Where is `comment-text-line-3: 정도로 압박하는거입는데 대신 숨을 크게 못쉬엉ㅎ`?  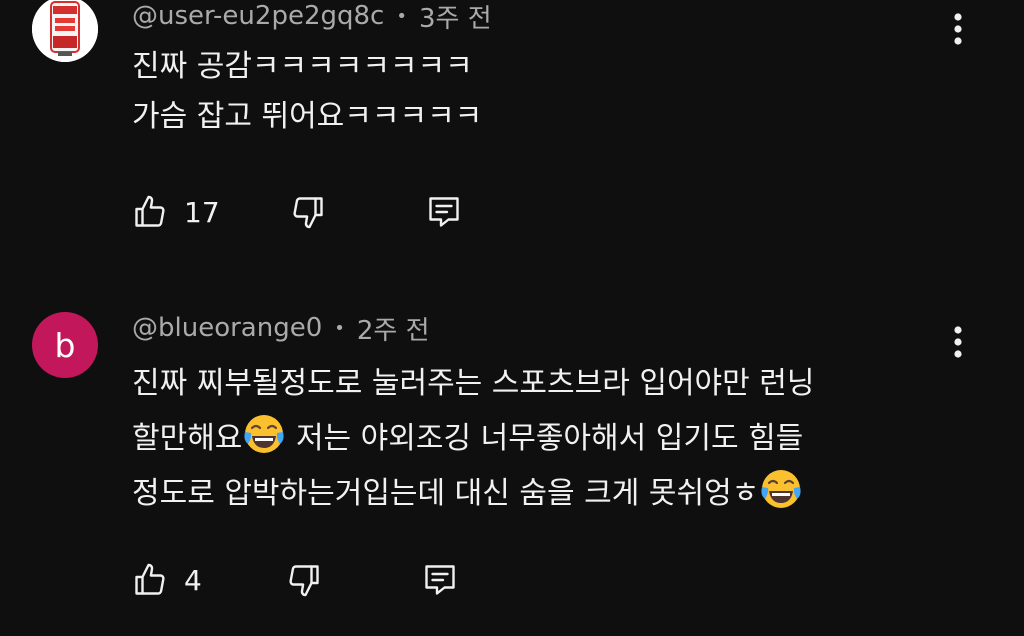 comment-text-line-3: 정도로 압박하는거입는데 대신 숨을 크게 못쉬엉ㅎ is located at coordinates (542, 493).